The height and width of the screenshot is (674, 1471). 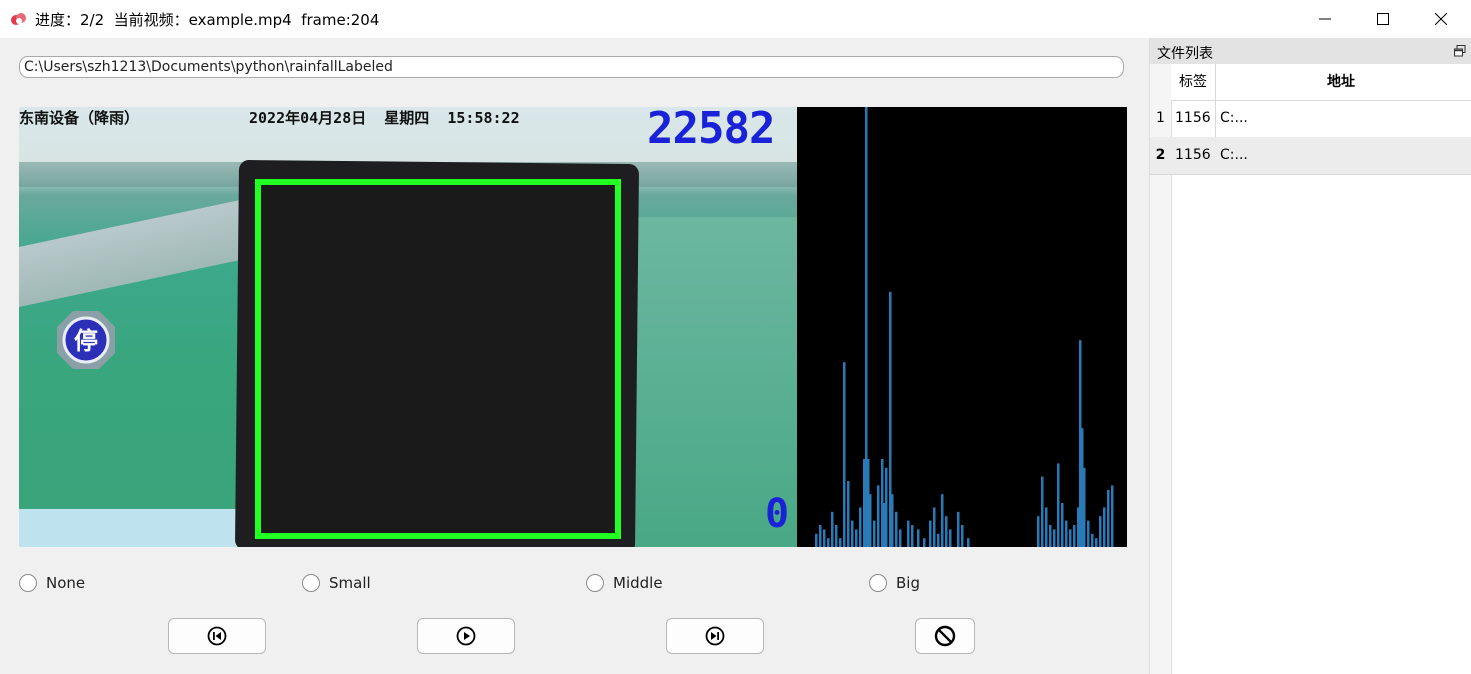 I want to click on title-bar: 进度：2/2 当前视频：example.mp4 frame:204, so click(x=735, y=19).